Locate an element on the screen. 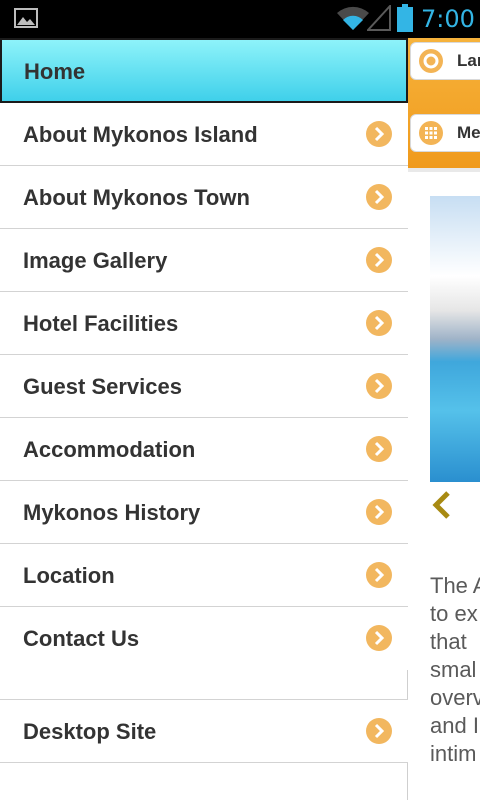  image-notification-icon is located at coordinates (26, 18).